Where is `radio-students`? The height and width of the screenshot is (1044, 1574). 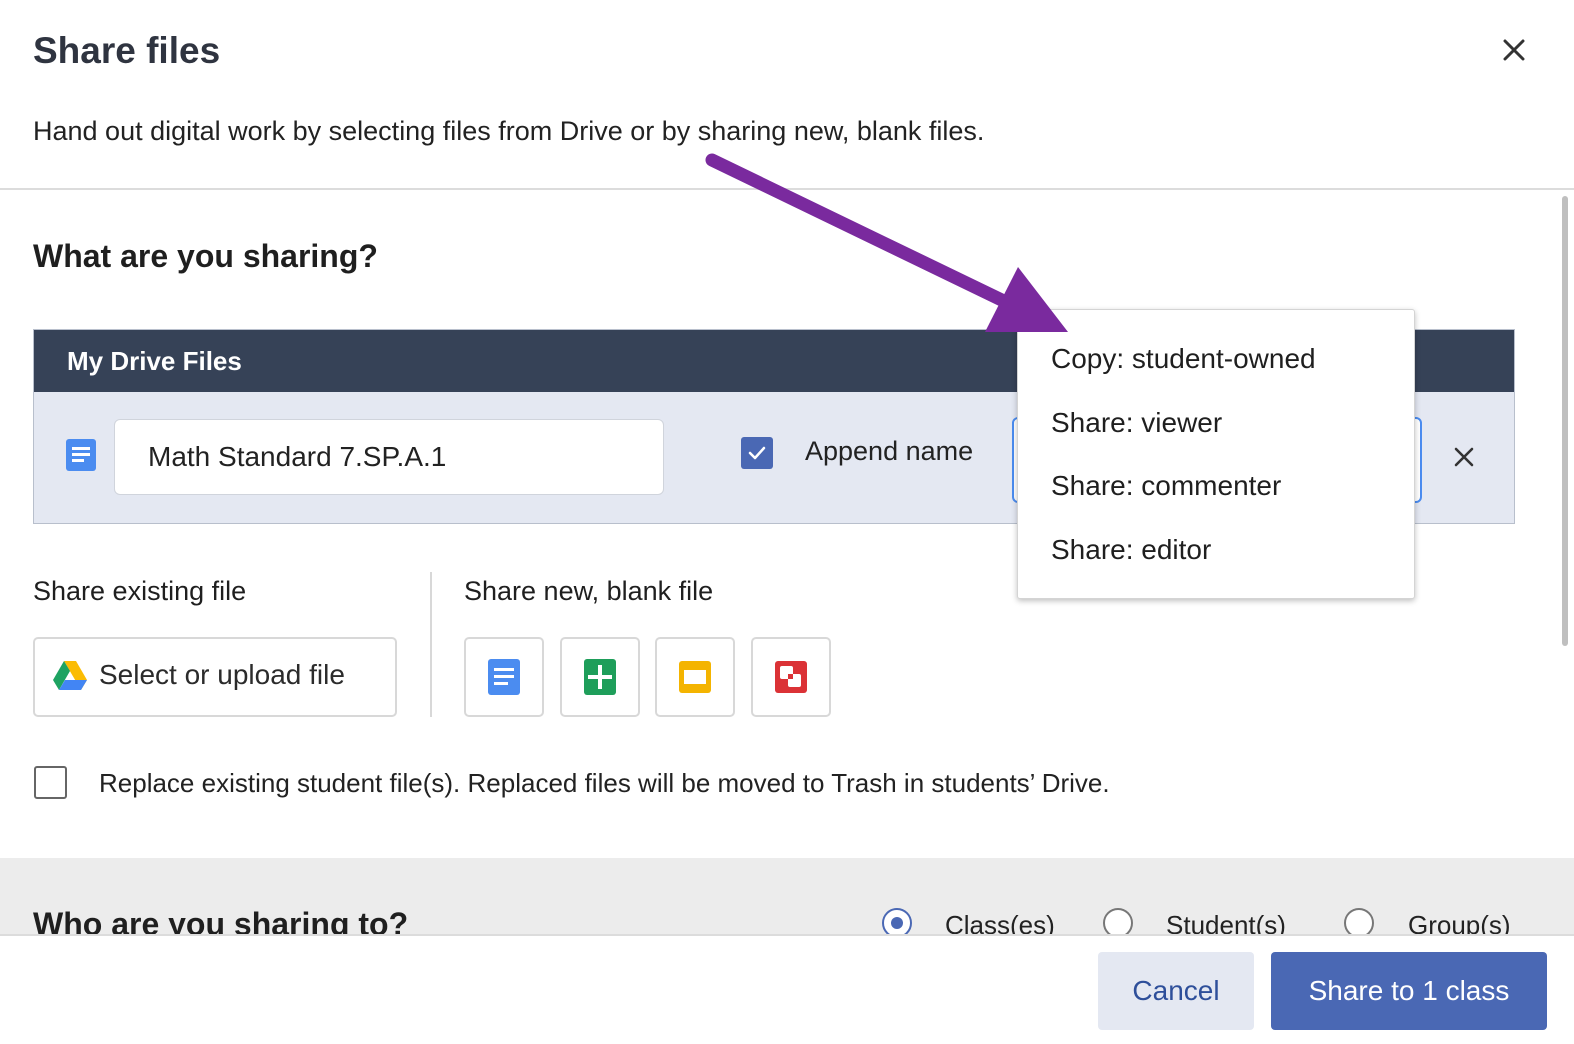 radio-students is located at coordinates (1118, 921).